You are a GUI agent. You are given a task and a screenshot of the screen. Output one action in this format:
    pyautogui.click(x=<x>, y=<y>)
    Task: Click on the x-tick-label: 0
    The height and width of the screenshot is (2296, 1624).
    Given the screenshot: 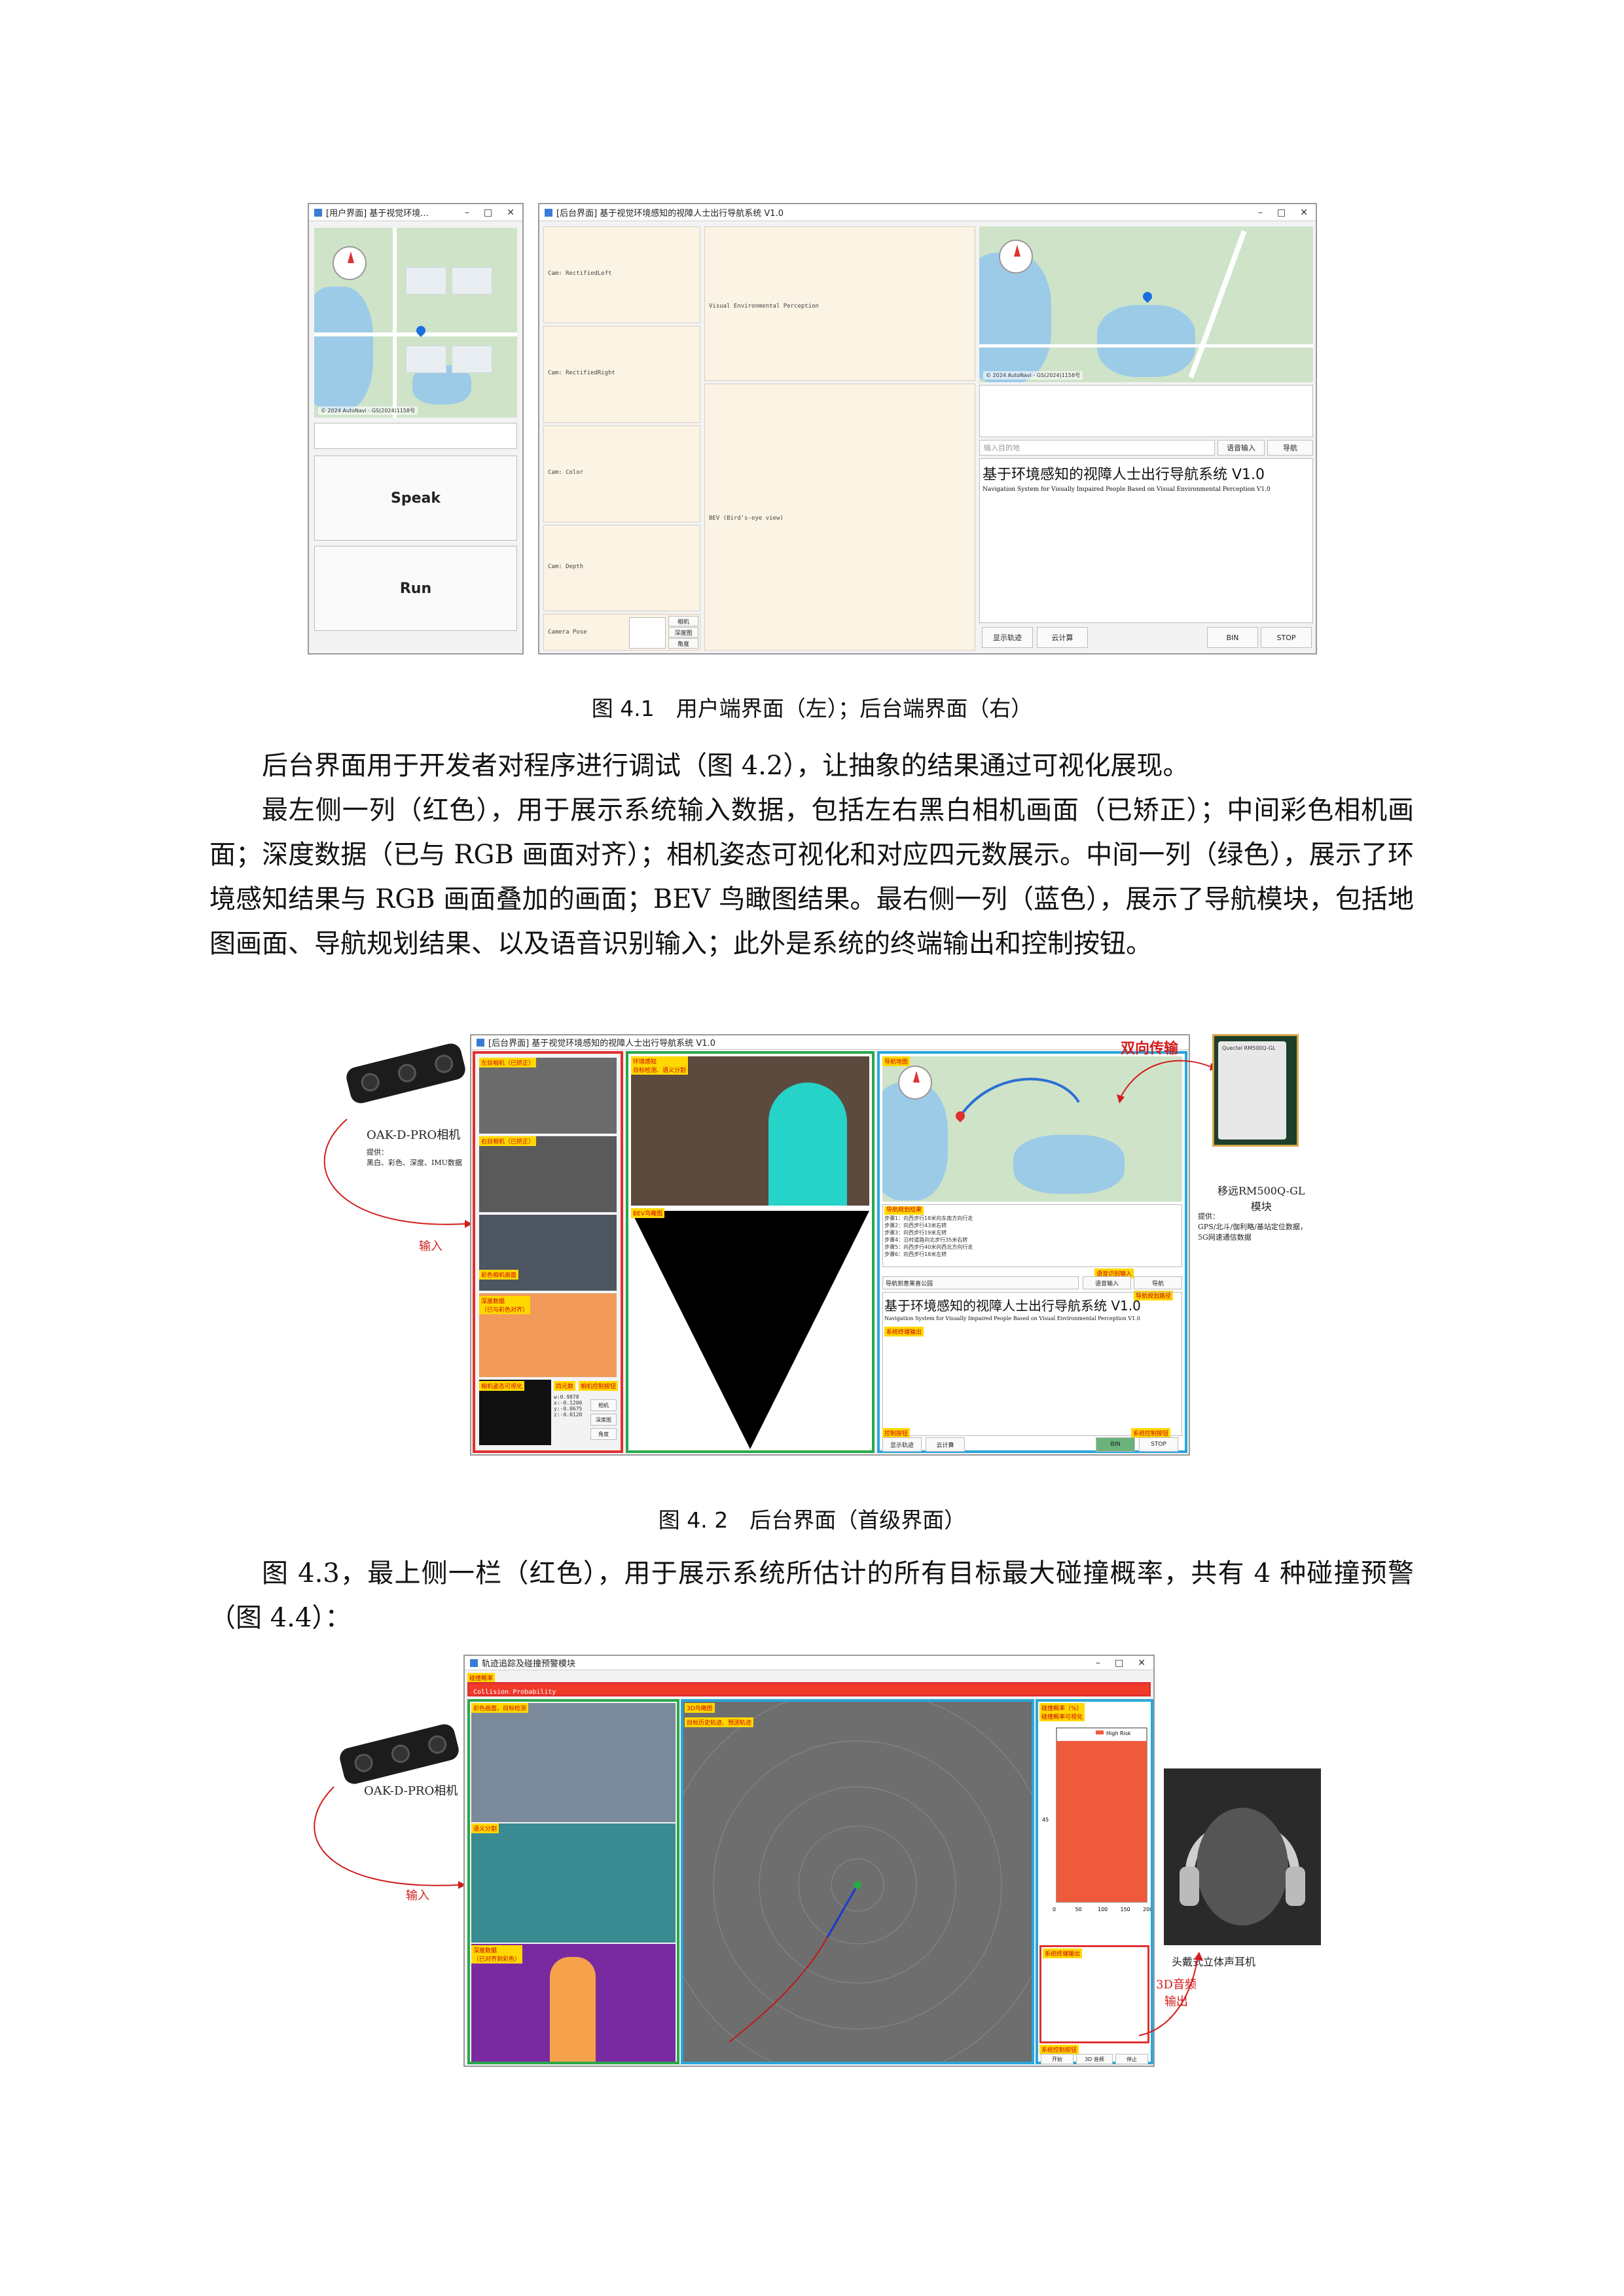 What is the action you would take?
    pyautogui.click(x=1054, y=1909)
    